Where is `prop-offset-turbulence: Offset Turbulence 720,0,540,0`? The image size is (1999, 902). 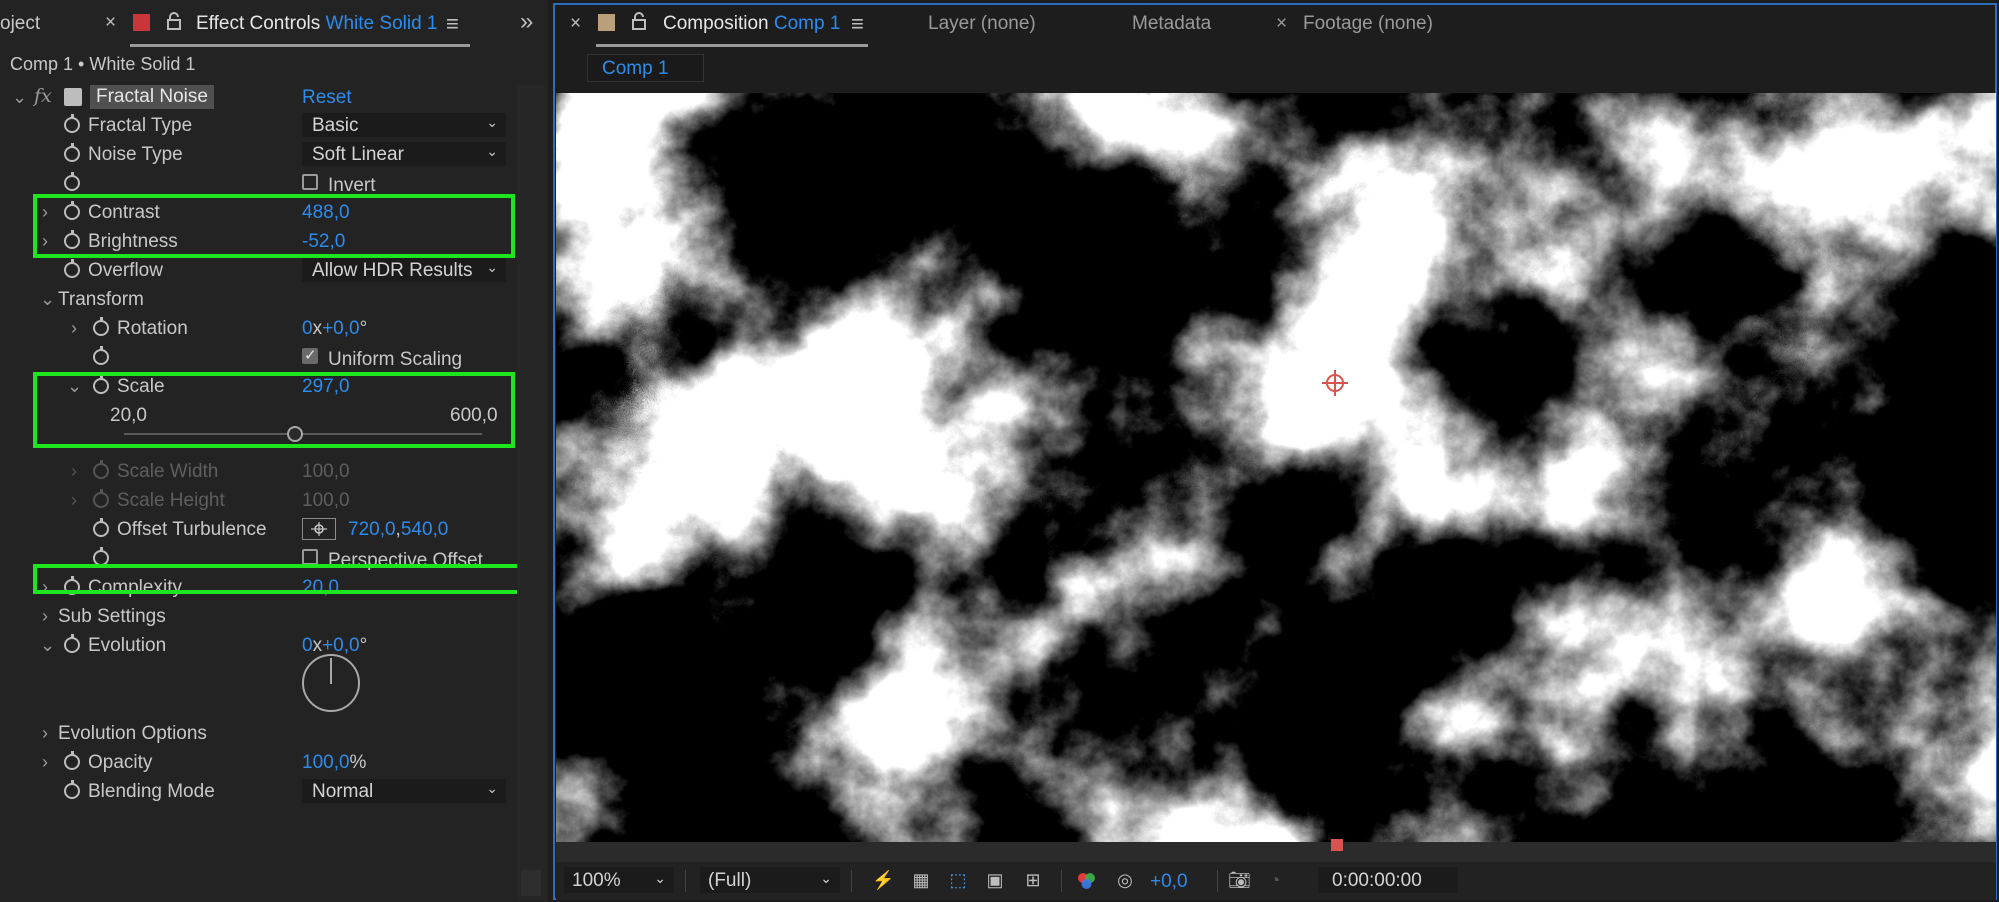 prop-offset-turbulence: Offset Turbulence 720,0,540,0 is located at coordinates (257, 530).